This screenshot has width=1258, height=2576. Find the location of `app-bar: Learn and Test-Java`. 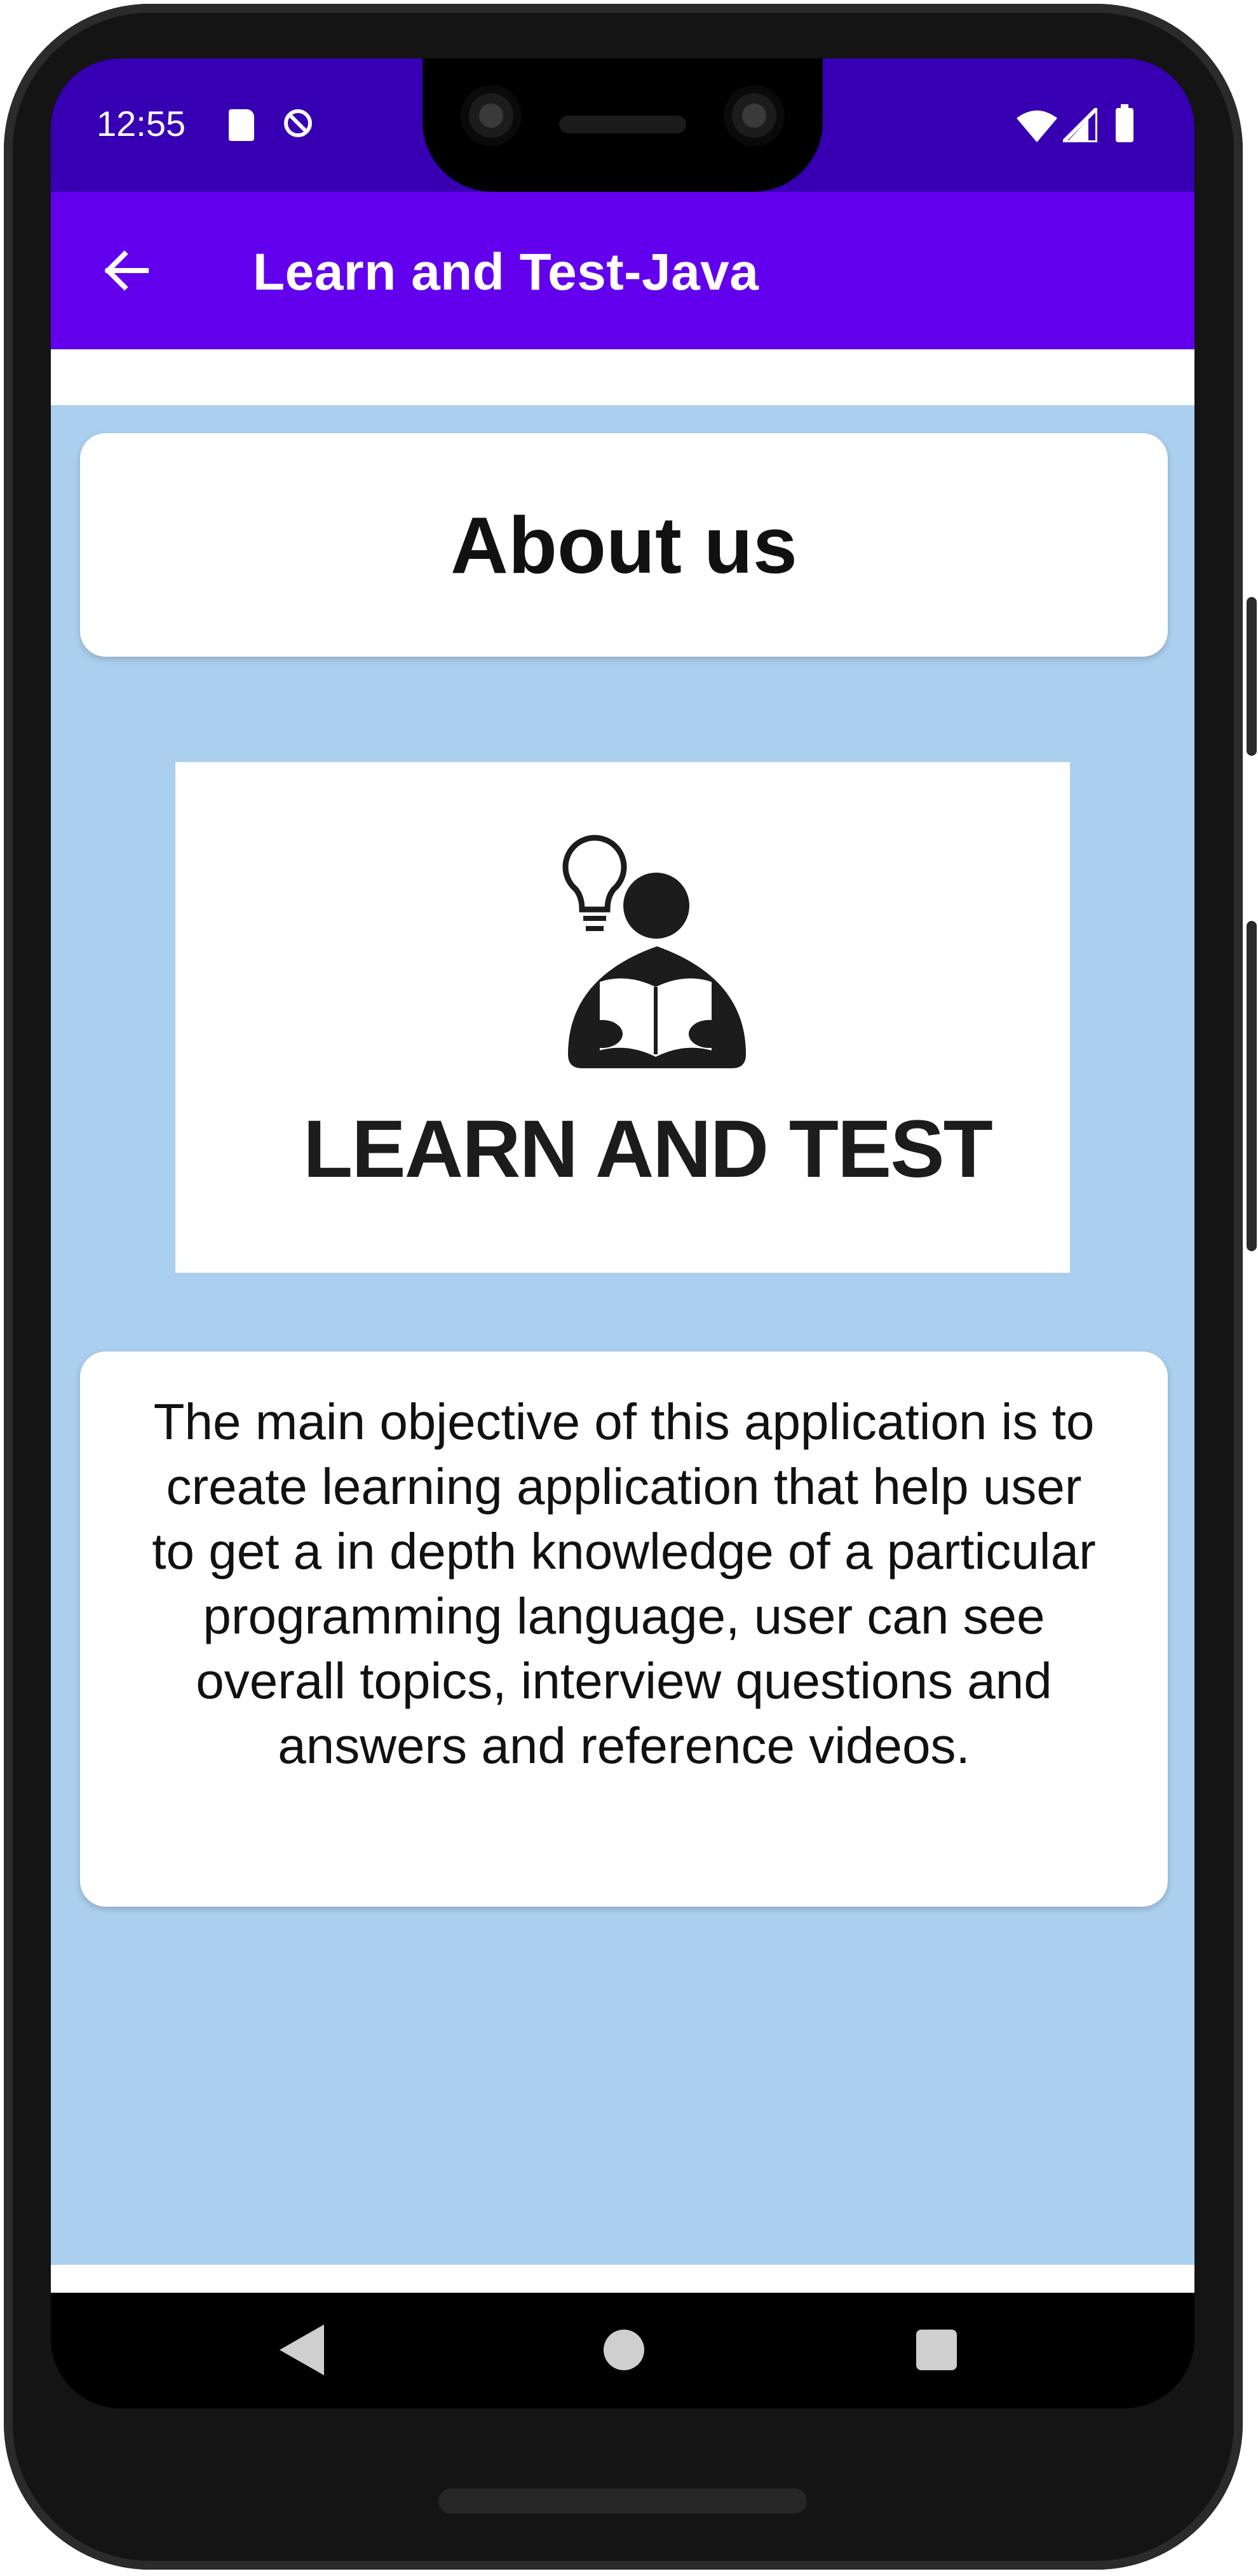

app-bar: Learn and Test-Java is located at coordinates (622, 270).